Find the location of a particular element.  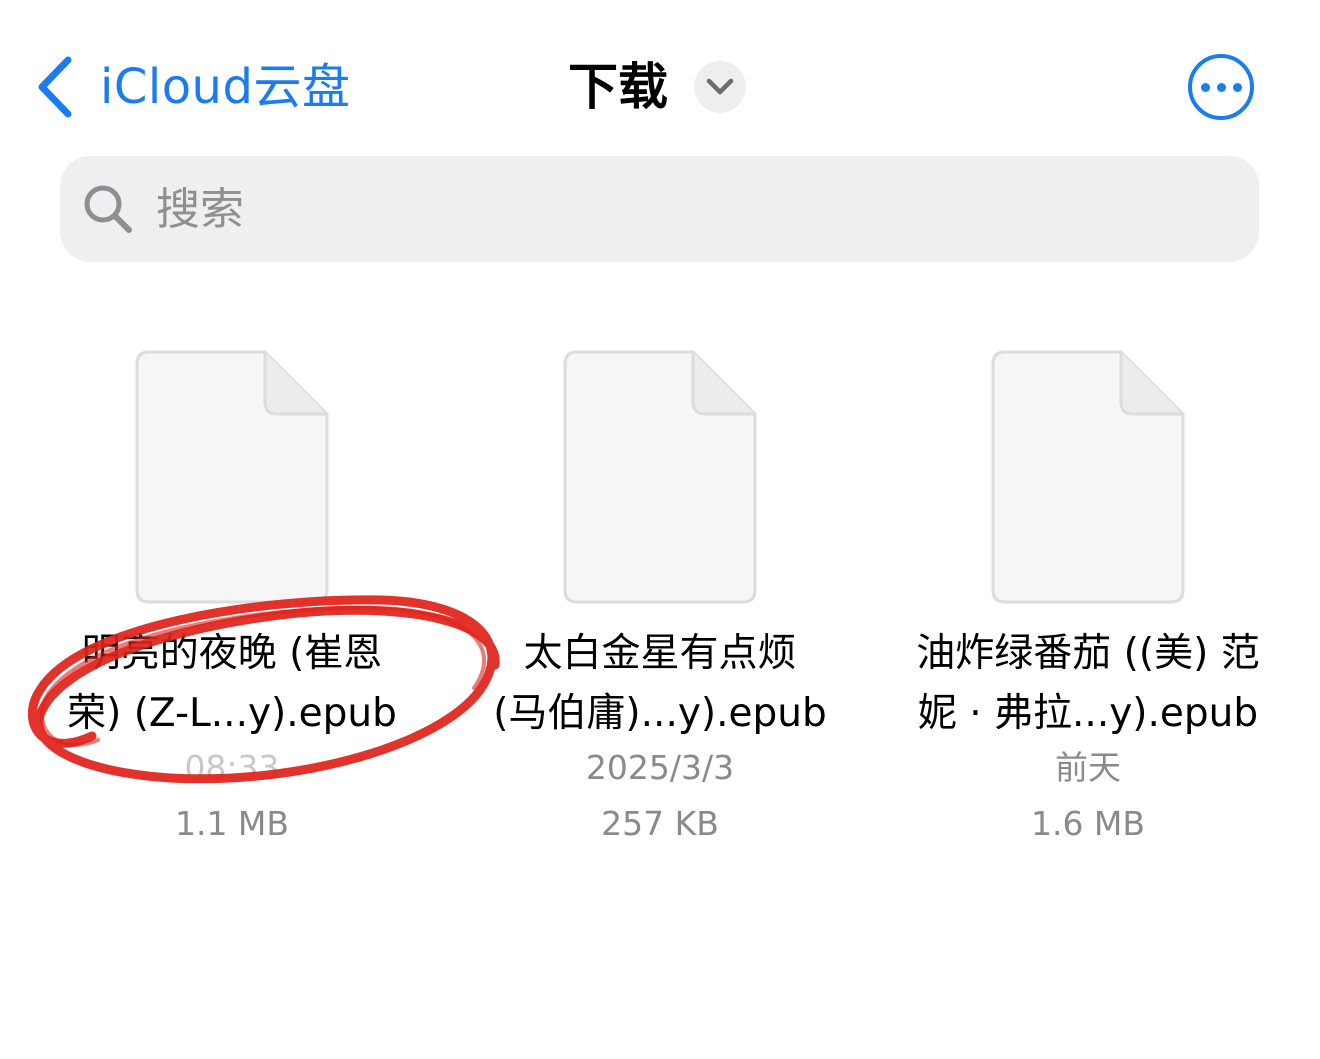

file-date: 08:33 is located at coordinates (232, 767).